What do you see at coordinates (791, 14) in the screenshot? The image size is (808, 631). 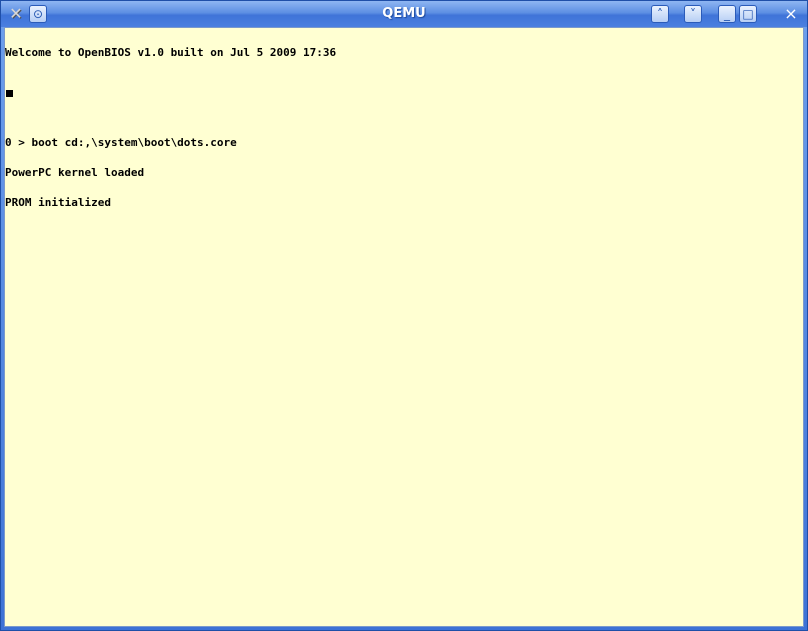 I see `close-button: ×` at bounding box center [791, 14].